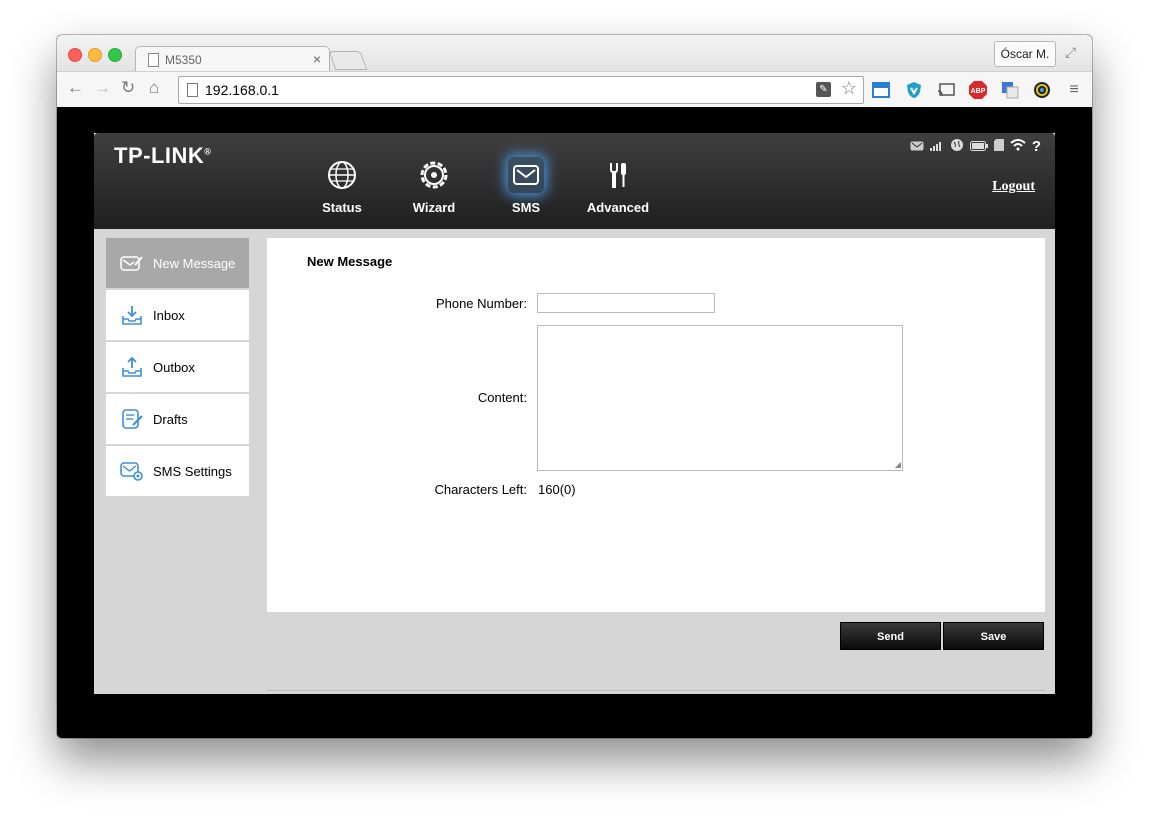 This screenshot has width=1149, height=818. Describe the element at coordinates (898, 464) in the screenshot. I see `resize-grip-icon: ◢` at that location.